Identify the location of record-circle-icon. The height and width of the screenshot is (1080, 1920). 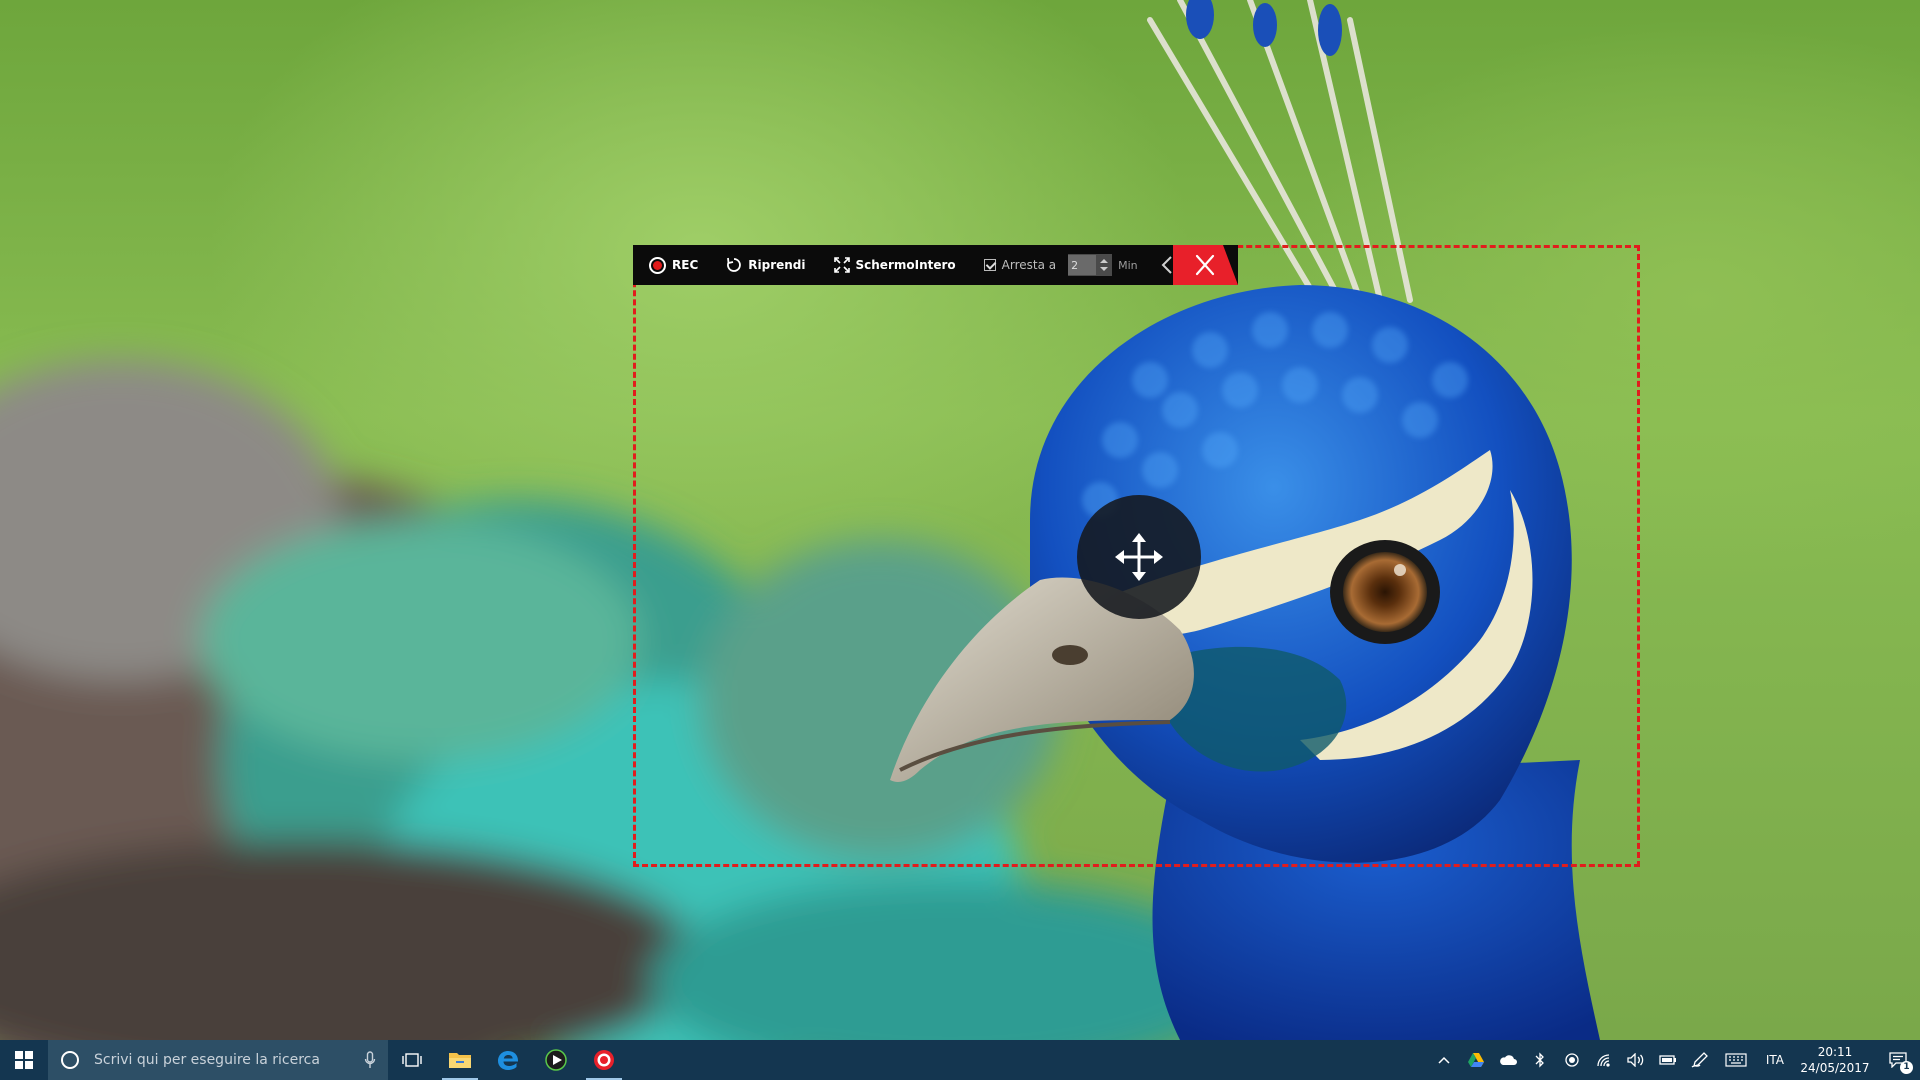
(1572, 1060).